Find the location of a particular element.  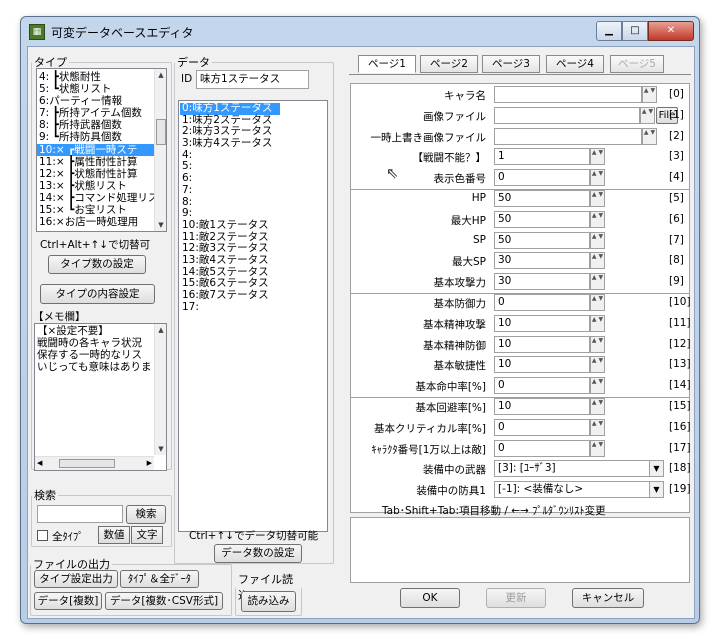

tab-page-1: ページ1 is located at coordinates (387, 64).